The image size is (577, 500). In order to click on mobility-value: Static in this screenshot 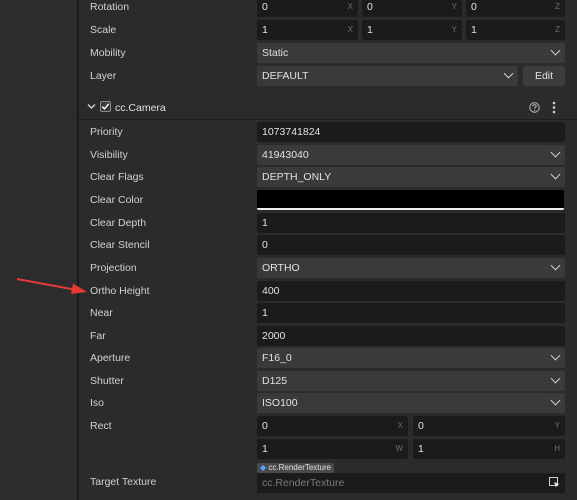, I will do `click(275, 53)`.